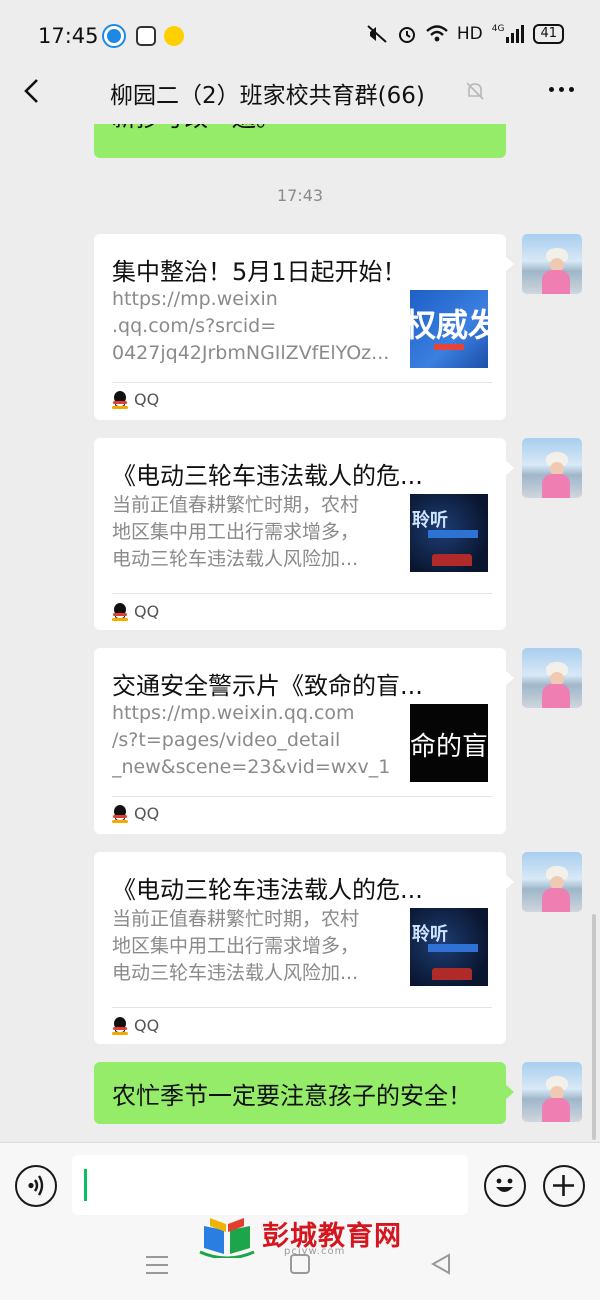 This screenshot has width=600, height=1300. I want to click on battery-level: 41, so click(548, 33).